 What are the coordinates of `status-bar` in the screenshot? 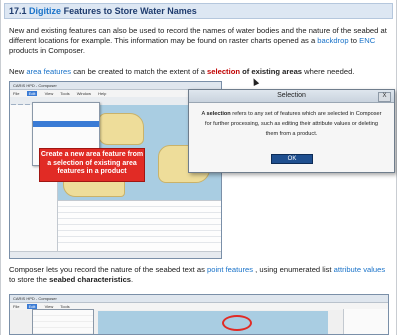 It's located at (115, 254).